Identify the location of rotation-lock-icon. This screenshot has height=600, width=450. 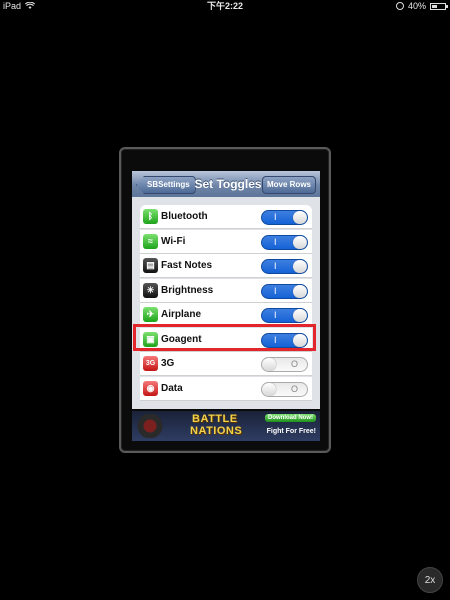
(399, 6).